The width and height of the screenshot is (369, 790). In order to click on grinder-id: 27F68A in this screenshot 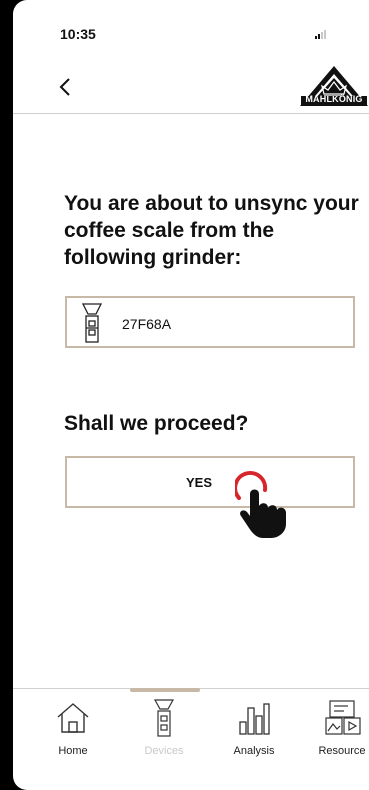, I will do `click(147, 324)`.